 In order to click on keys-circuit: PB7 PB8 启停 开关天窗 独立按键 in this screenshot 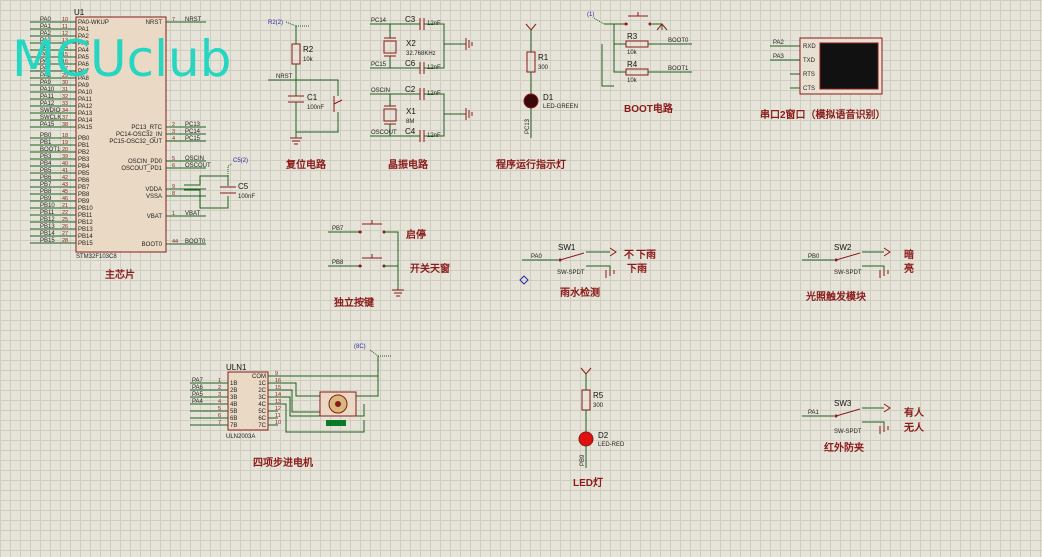, I will do `click(389, 264)`.